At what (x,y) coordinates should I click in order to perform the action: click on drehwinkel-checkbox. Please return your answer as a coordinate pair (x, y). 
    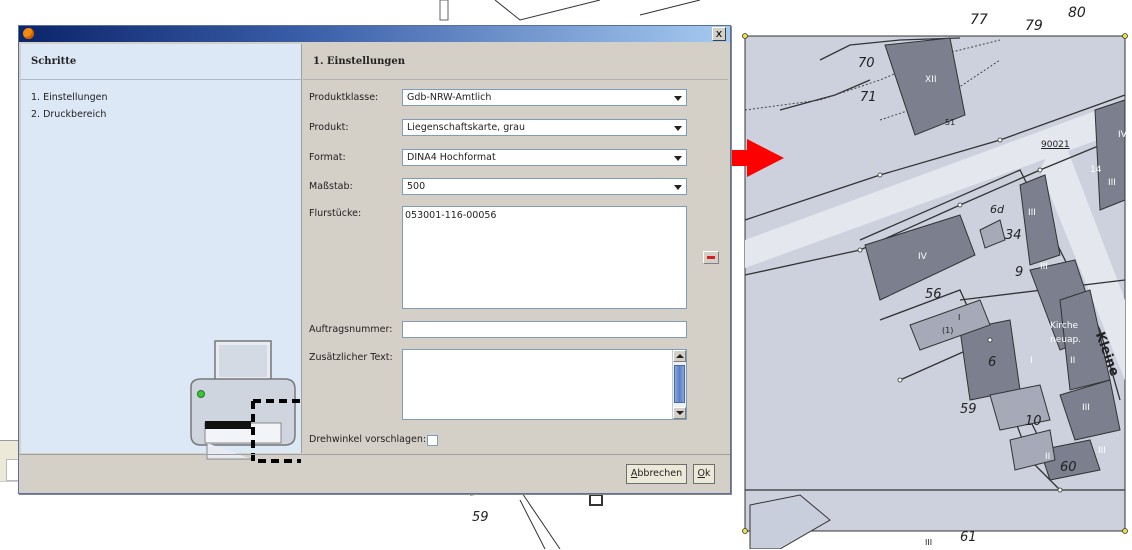
    Looking at the image, I should click on (432, 440).